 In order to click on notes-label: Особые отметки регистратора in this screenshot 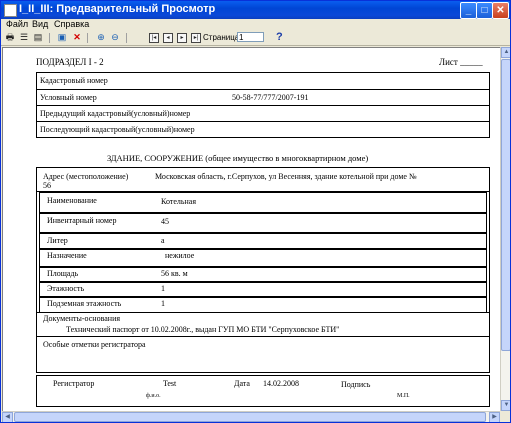, I will do `click(94, 344)`.